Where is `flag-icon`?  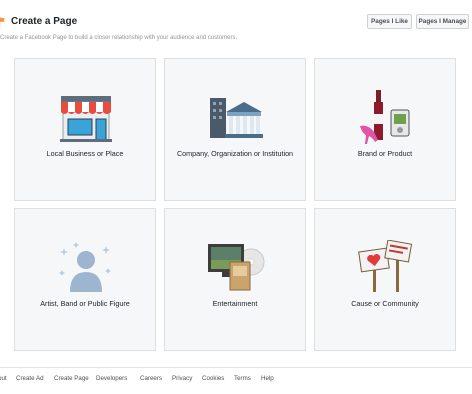
flag-icon is located at coordinates (2, 21).